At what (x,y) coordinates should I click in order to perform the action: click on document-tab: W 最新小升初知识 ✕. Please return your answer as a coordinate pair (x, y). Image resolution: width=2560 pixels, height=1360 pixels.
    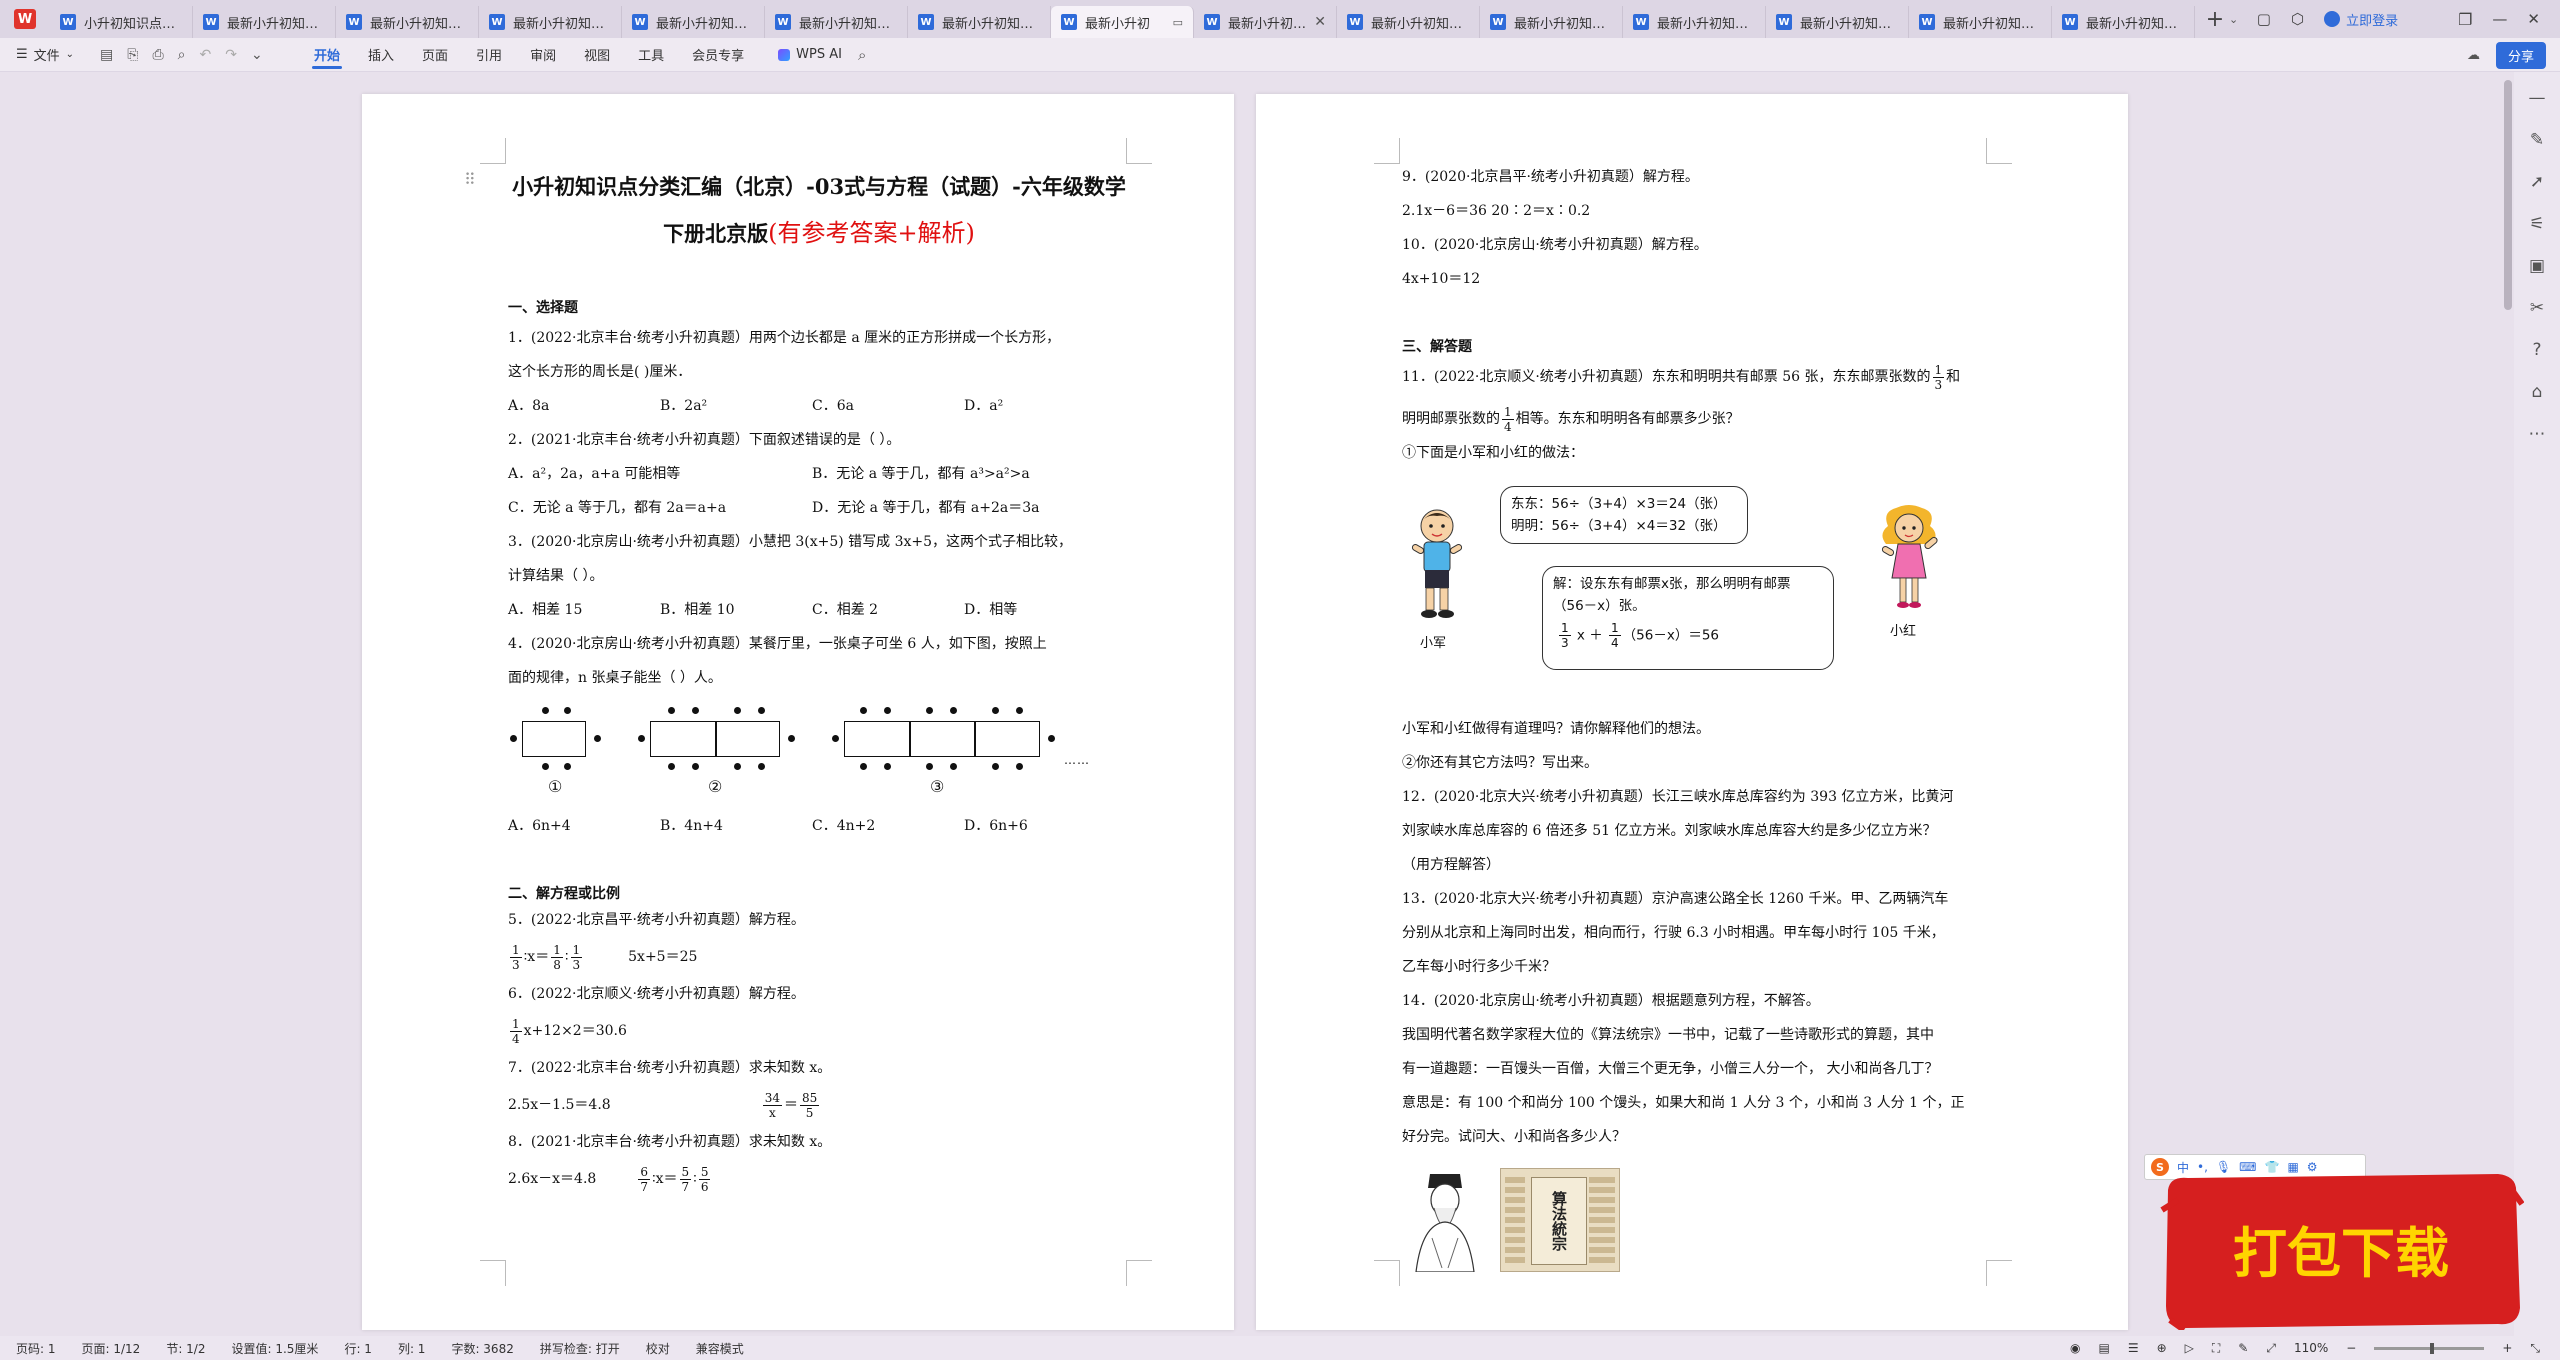
    Looking at the image, I should click on (1265, 22).